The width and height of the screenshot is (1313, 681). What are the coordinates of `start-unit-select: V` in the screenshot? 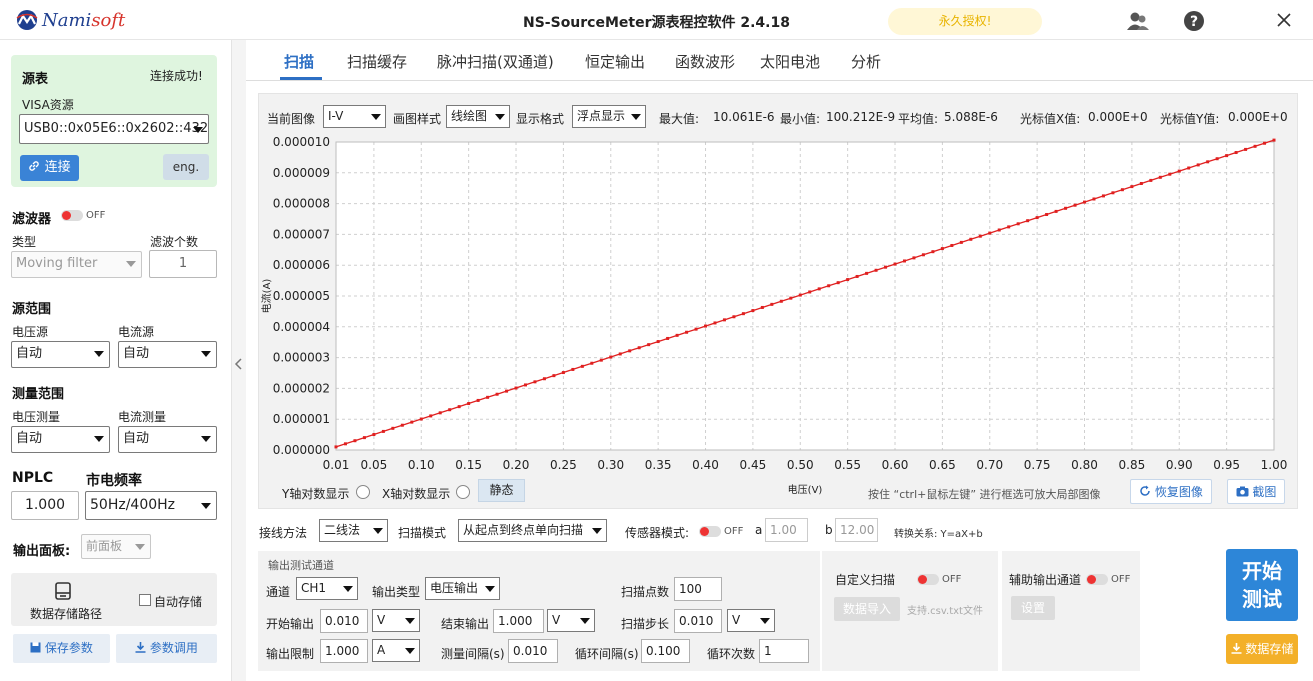 It's located at (396, 620).